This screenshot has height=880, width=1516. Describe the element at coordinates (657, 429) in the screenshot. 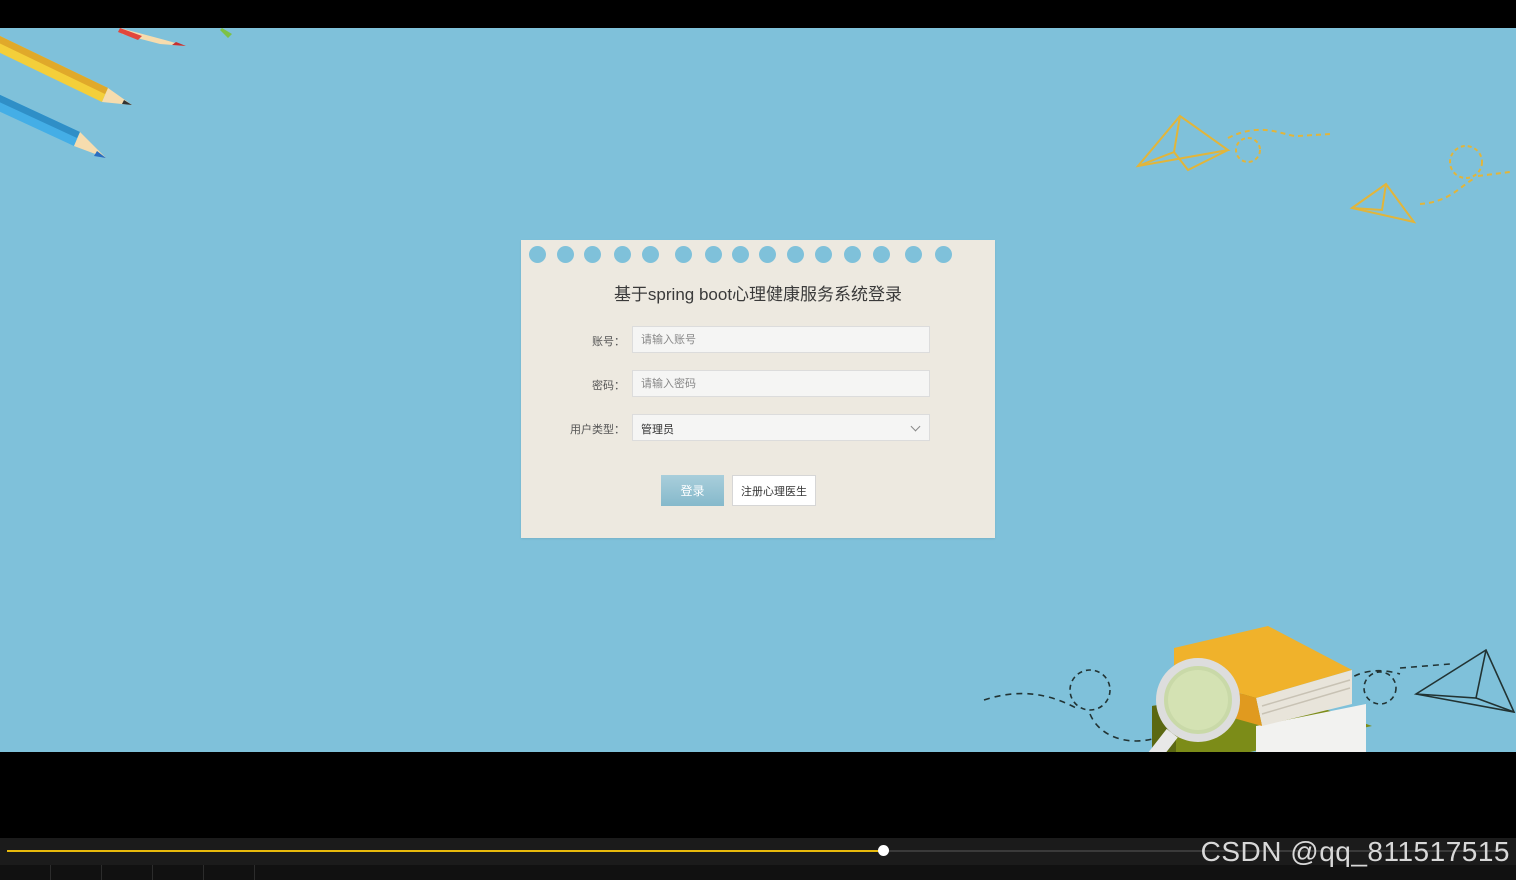

I see `user-type-value: 管理员` at that location.